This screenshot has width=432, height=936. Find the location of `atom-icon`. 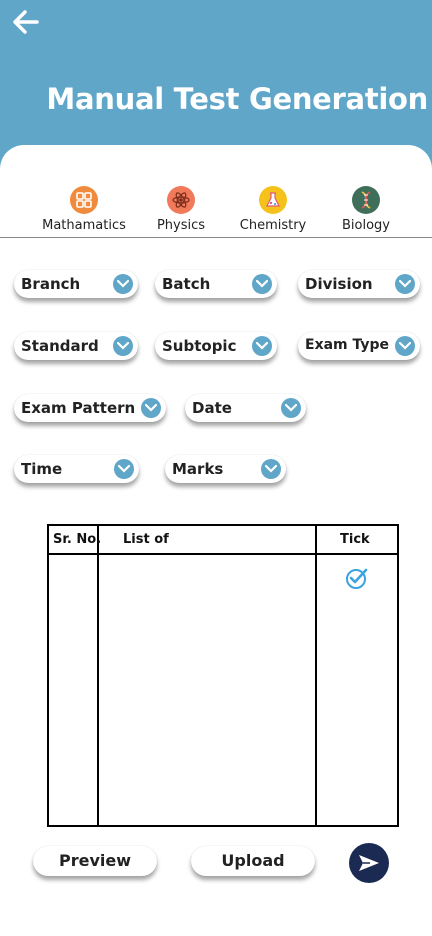

atom-icon is located at coordinates (181, 200).